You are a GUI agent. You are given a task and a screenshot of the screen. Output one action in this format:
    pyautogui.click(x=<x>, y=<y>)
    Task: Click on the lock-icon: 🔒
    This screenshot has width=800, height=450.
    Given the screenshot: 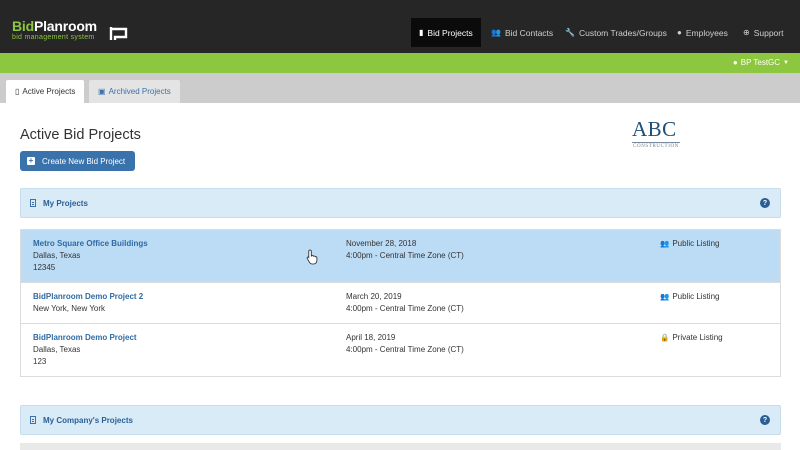 What is the action you would take?
    pyautogui.click(x=665, y=337)
    